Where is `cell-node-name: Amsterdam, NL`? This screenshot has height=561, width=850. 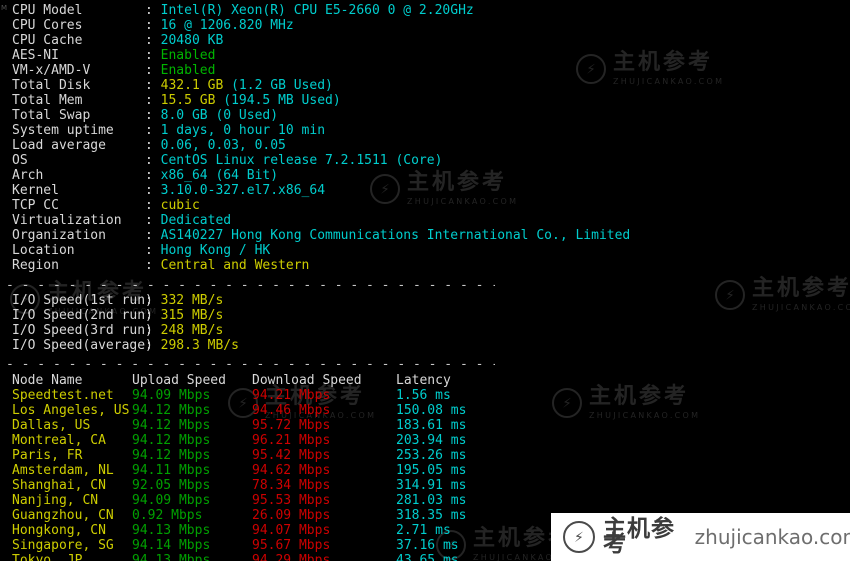
cell-node-name: Amsterdam, NL is located at coordinates (63, 470).